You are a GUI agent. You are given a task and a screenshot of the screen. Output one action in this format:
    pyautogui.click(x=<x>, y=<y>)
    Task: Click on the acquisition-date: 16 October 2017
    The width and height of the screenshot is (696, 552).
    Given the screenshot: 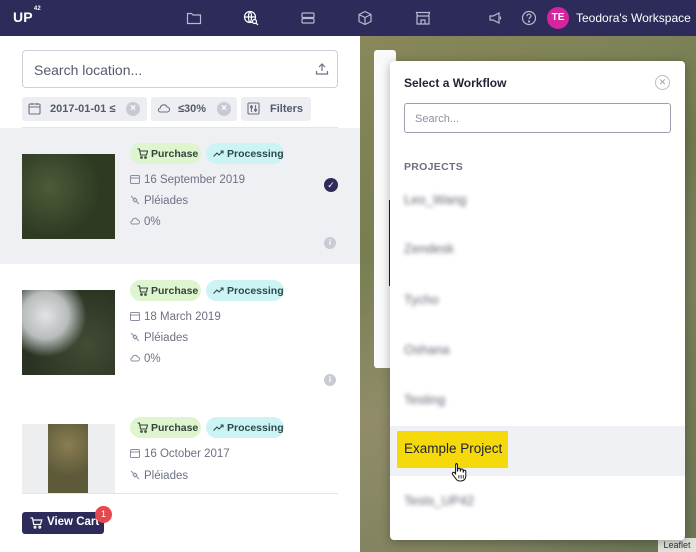 What is the action you would take?
    pyautogui.click(x=180, y=454)
    